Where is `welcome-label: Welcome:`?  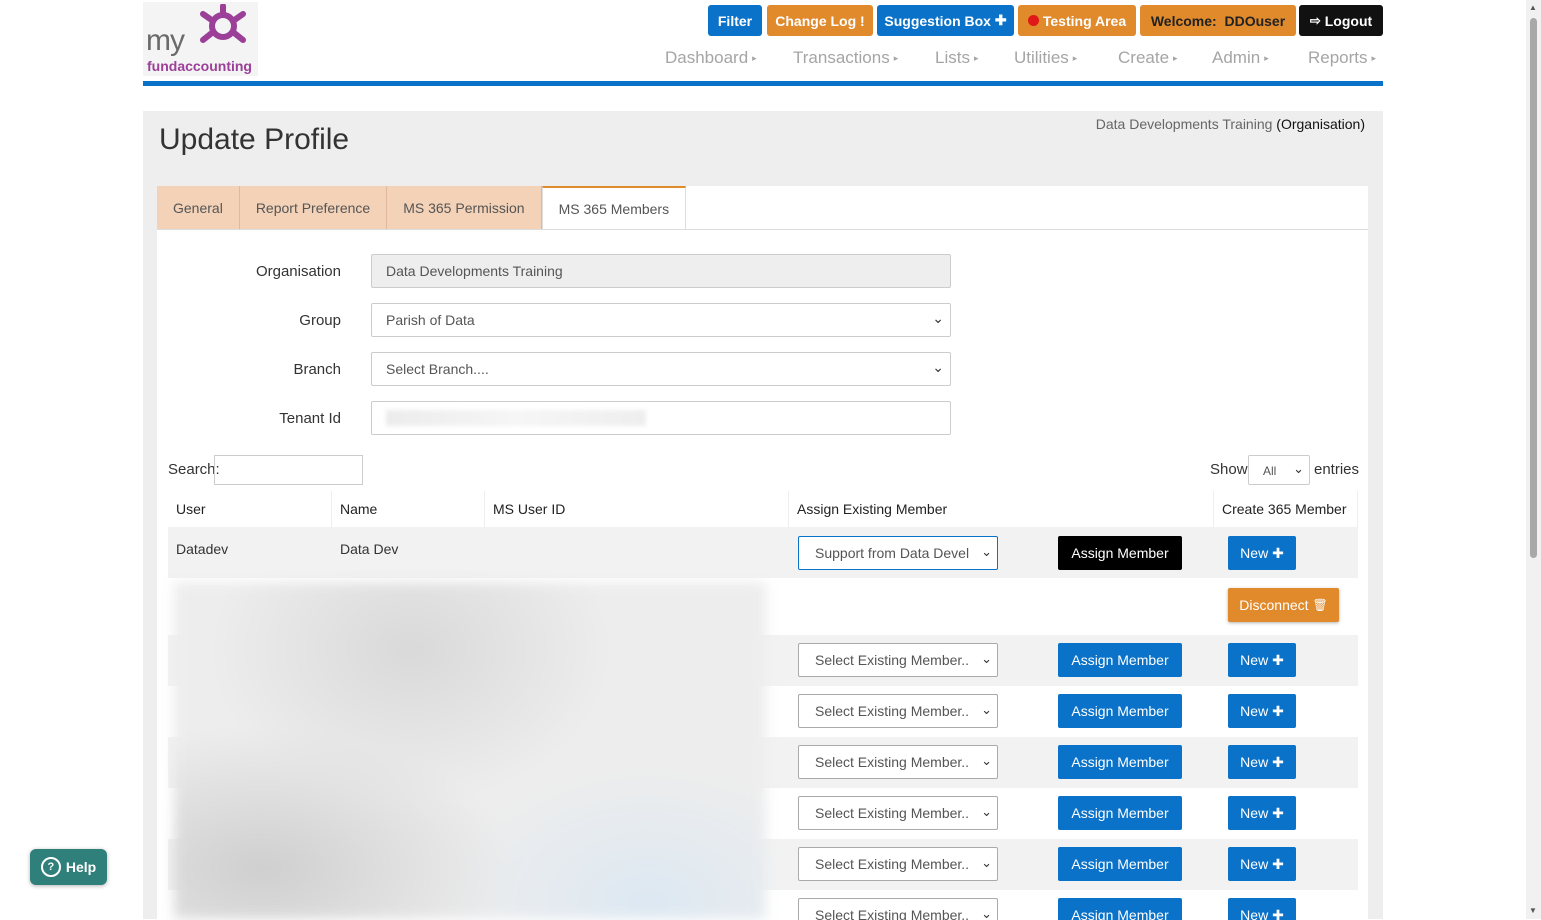
welcome-label: Welcome: is located at coordinates (1184, 21).